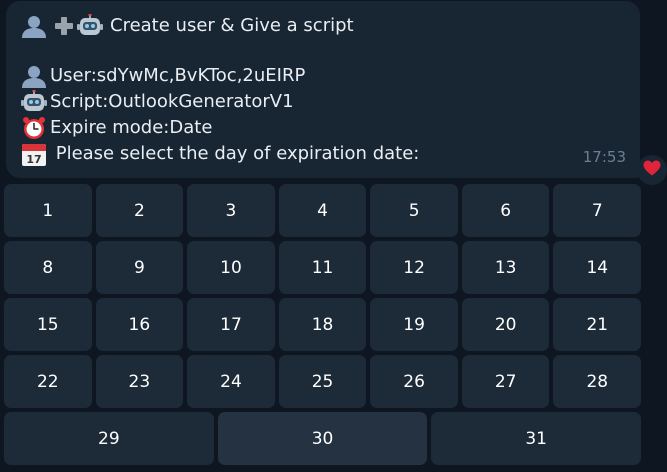 Image resolution: width=667 pixels, height=472 pixels. What do you see at coordinates (597, 267) in the screenshot?
I see `day-button-14: 14` at bounding box center [597, 267].